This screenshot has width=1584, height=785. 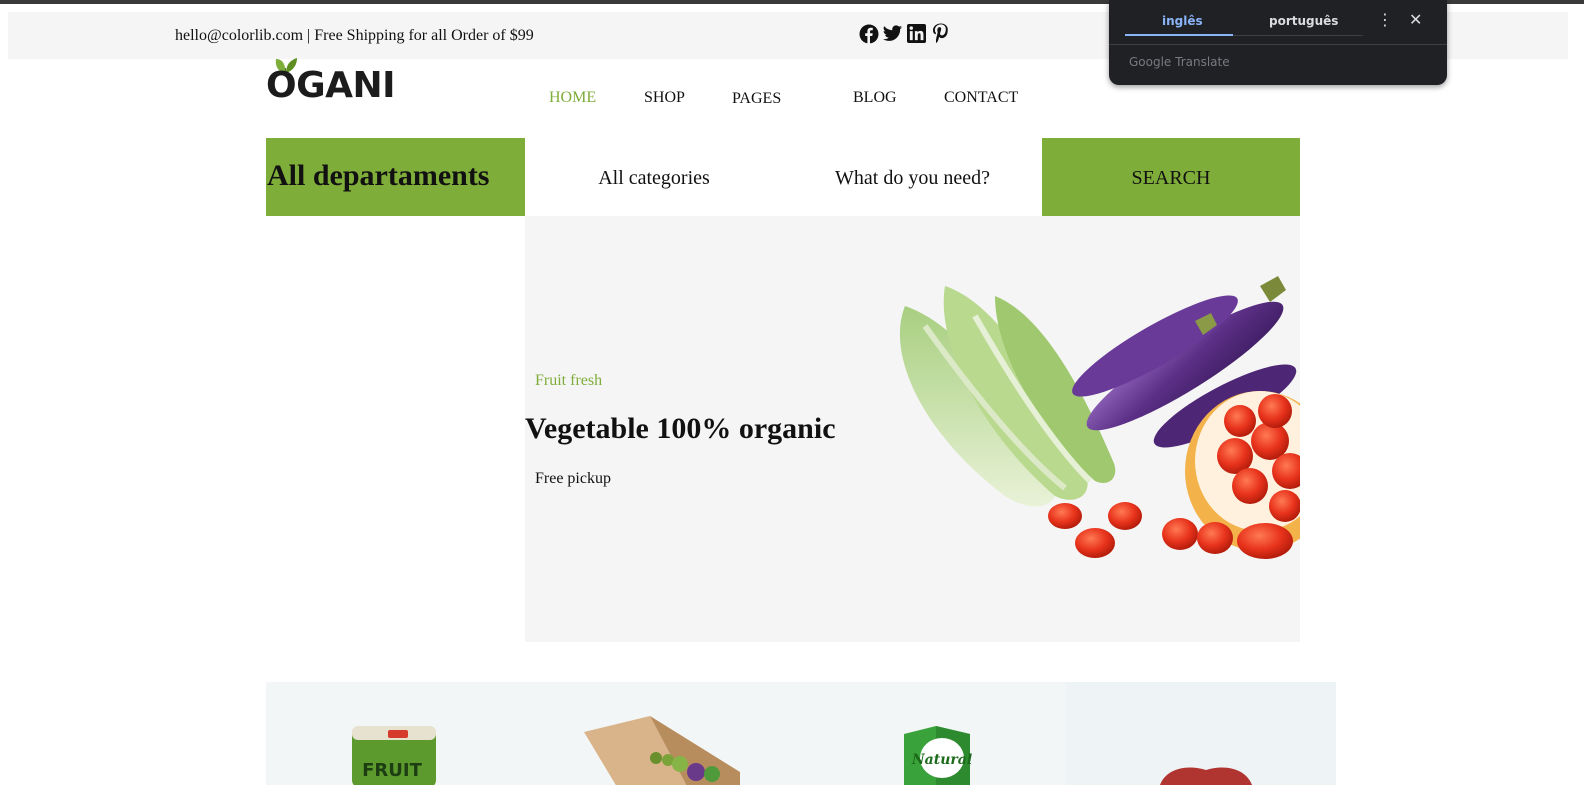 What do you see at coordinates (801, 733) in the screenshot?
I see `category-strip: FRUIT Natural` at bounding box center [801, 733].